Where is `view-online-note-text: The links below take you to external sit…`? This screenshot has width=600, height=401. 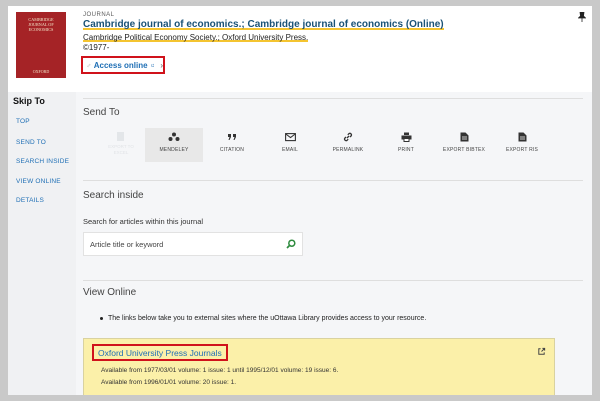 view-online-note-text: The links below take you to external sit… is located at coordinates (267, 318).